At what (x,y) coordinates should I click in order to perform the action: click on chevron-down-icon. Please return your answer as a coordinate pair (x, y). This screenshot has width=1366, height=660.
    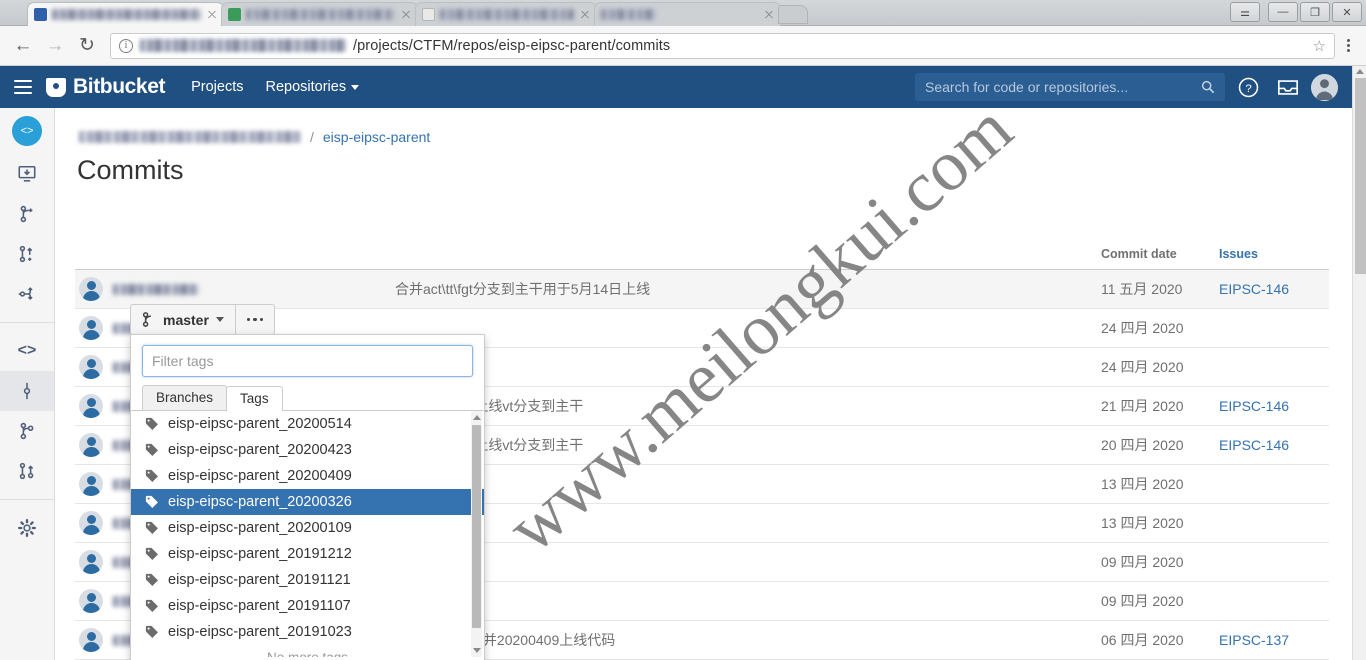
    Looking at the image, I should click on (219, 319).